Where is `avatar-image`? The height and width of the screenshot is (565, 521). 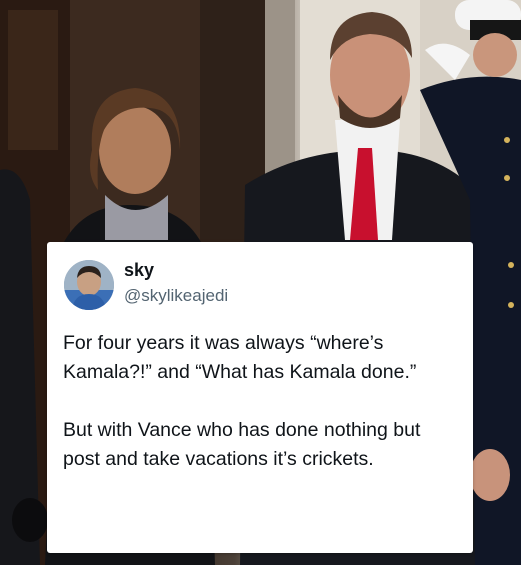 avatar-image is located at coordinates (89, 285).